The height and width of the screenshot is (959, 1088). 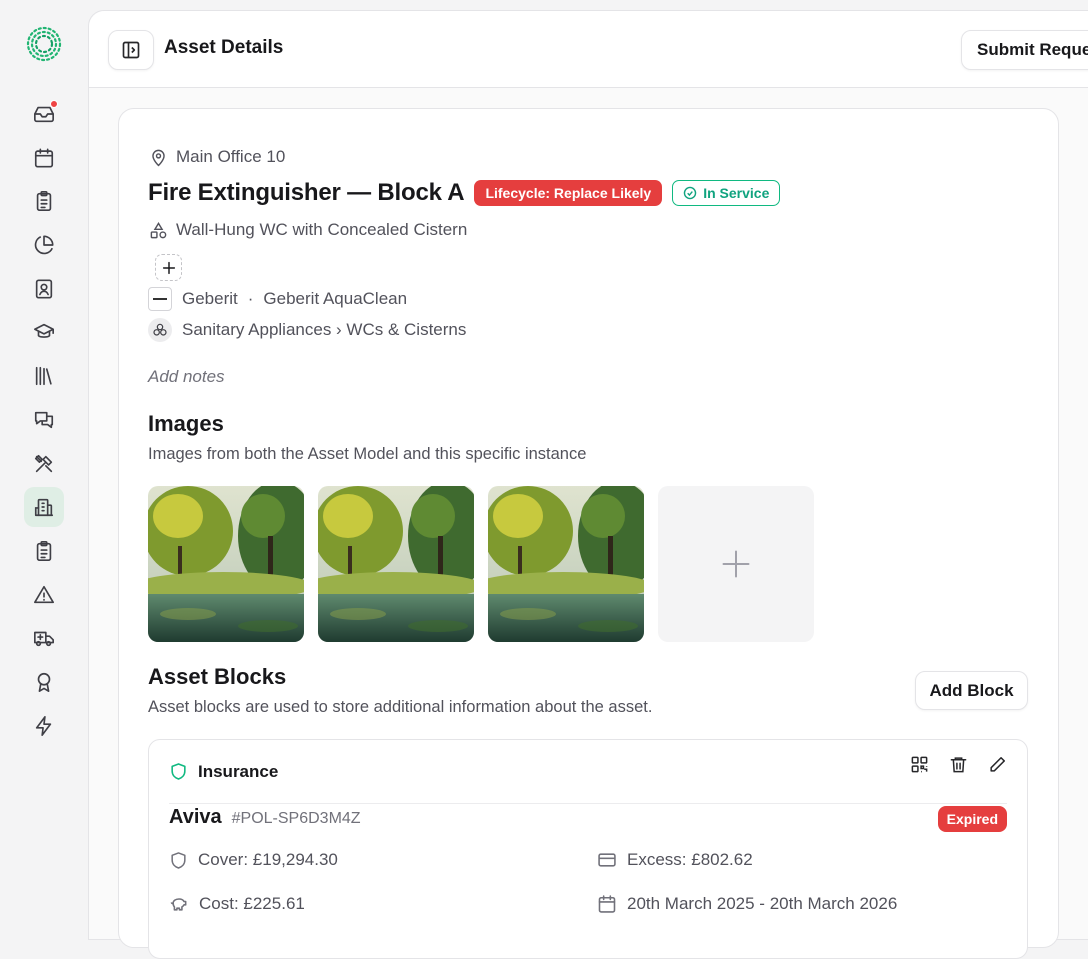 I want to click on sidebar-item-automations, so click(x=44, y=726).